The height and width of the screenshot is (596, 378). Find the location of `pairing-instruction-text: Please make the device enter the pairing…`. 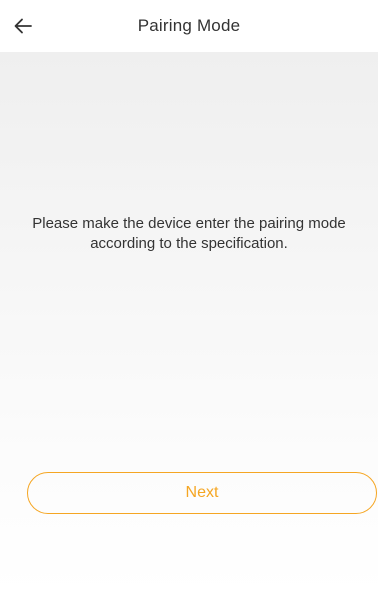

pairing-instruction-text: Please make the device enter the pairing… is located at coordinates (189, 233).